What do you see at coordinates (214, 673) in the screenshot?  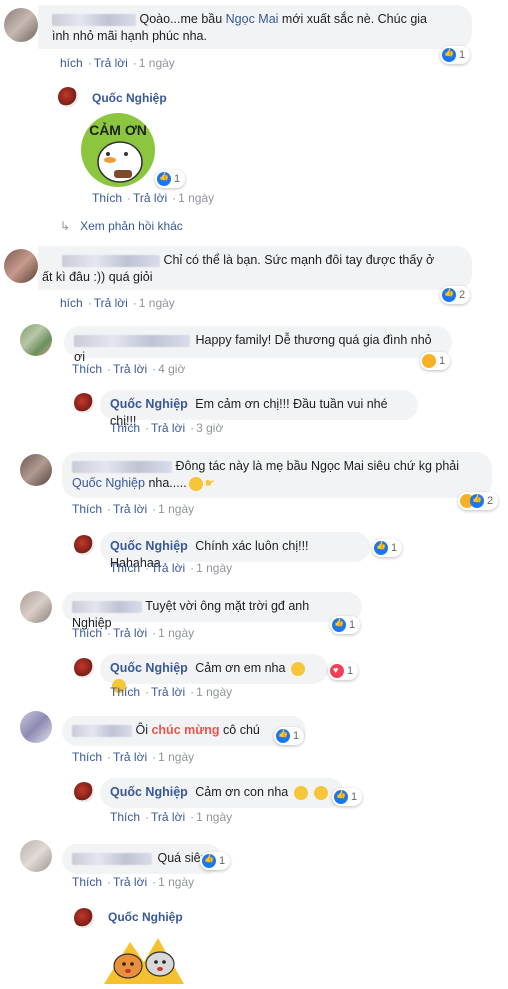 I see `reply-bubble: Quốc Nghiệp Cảm ơn em nha` at bounding box center [214, 673].